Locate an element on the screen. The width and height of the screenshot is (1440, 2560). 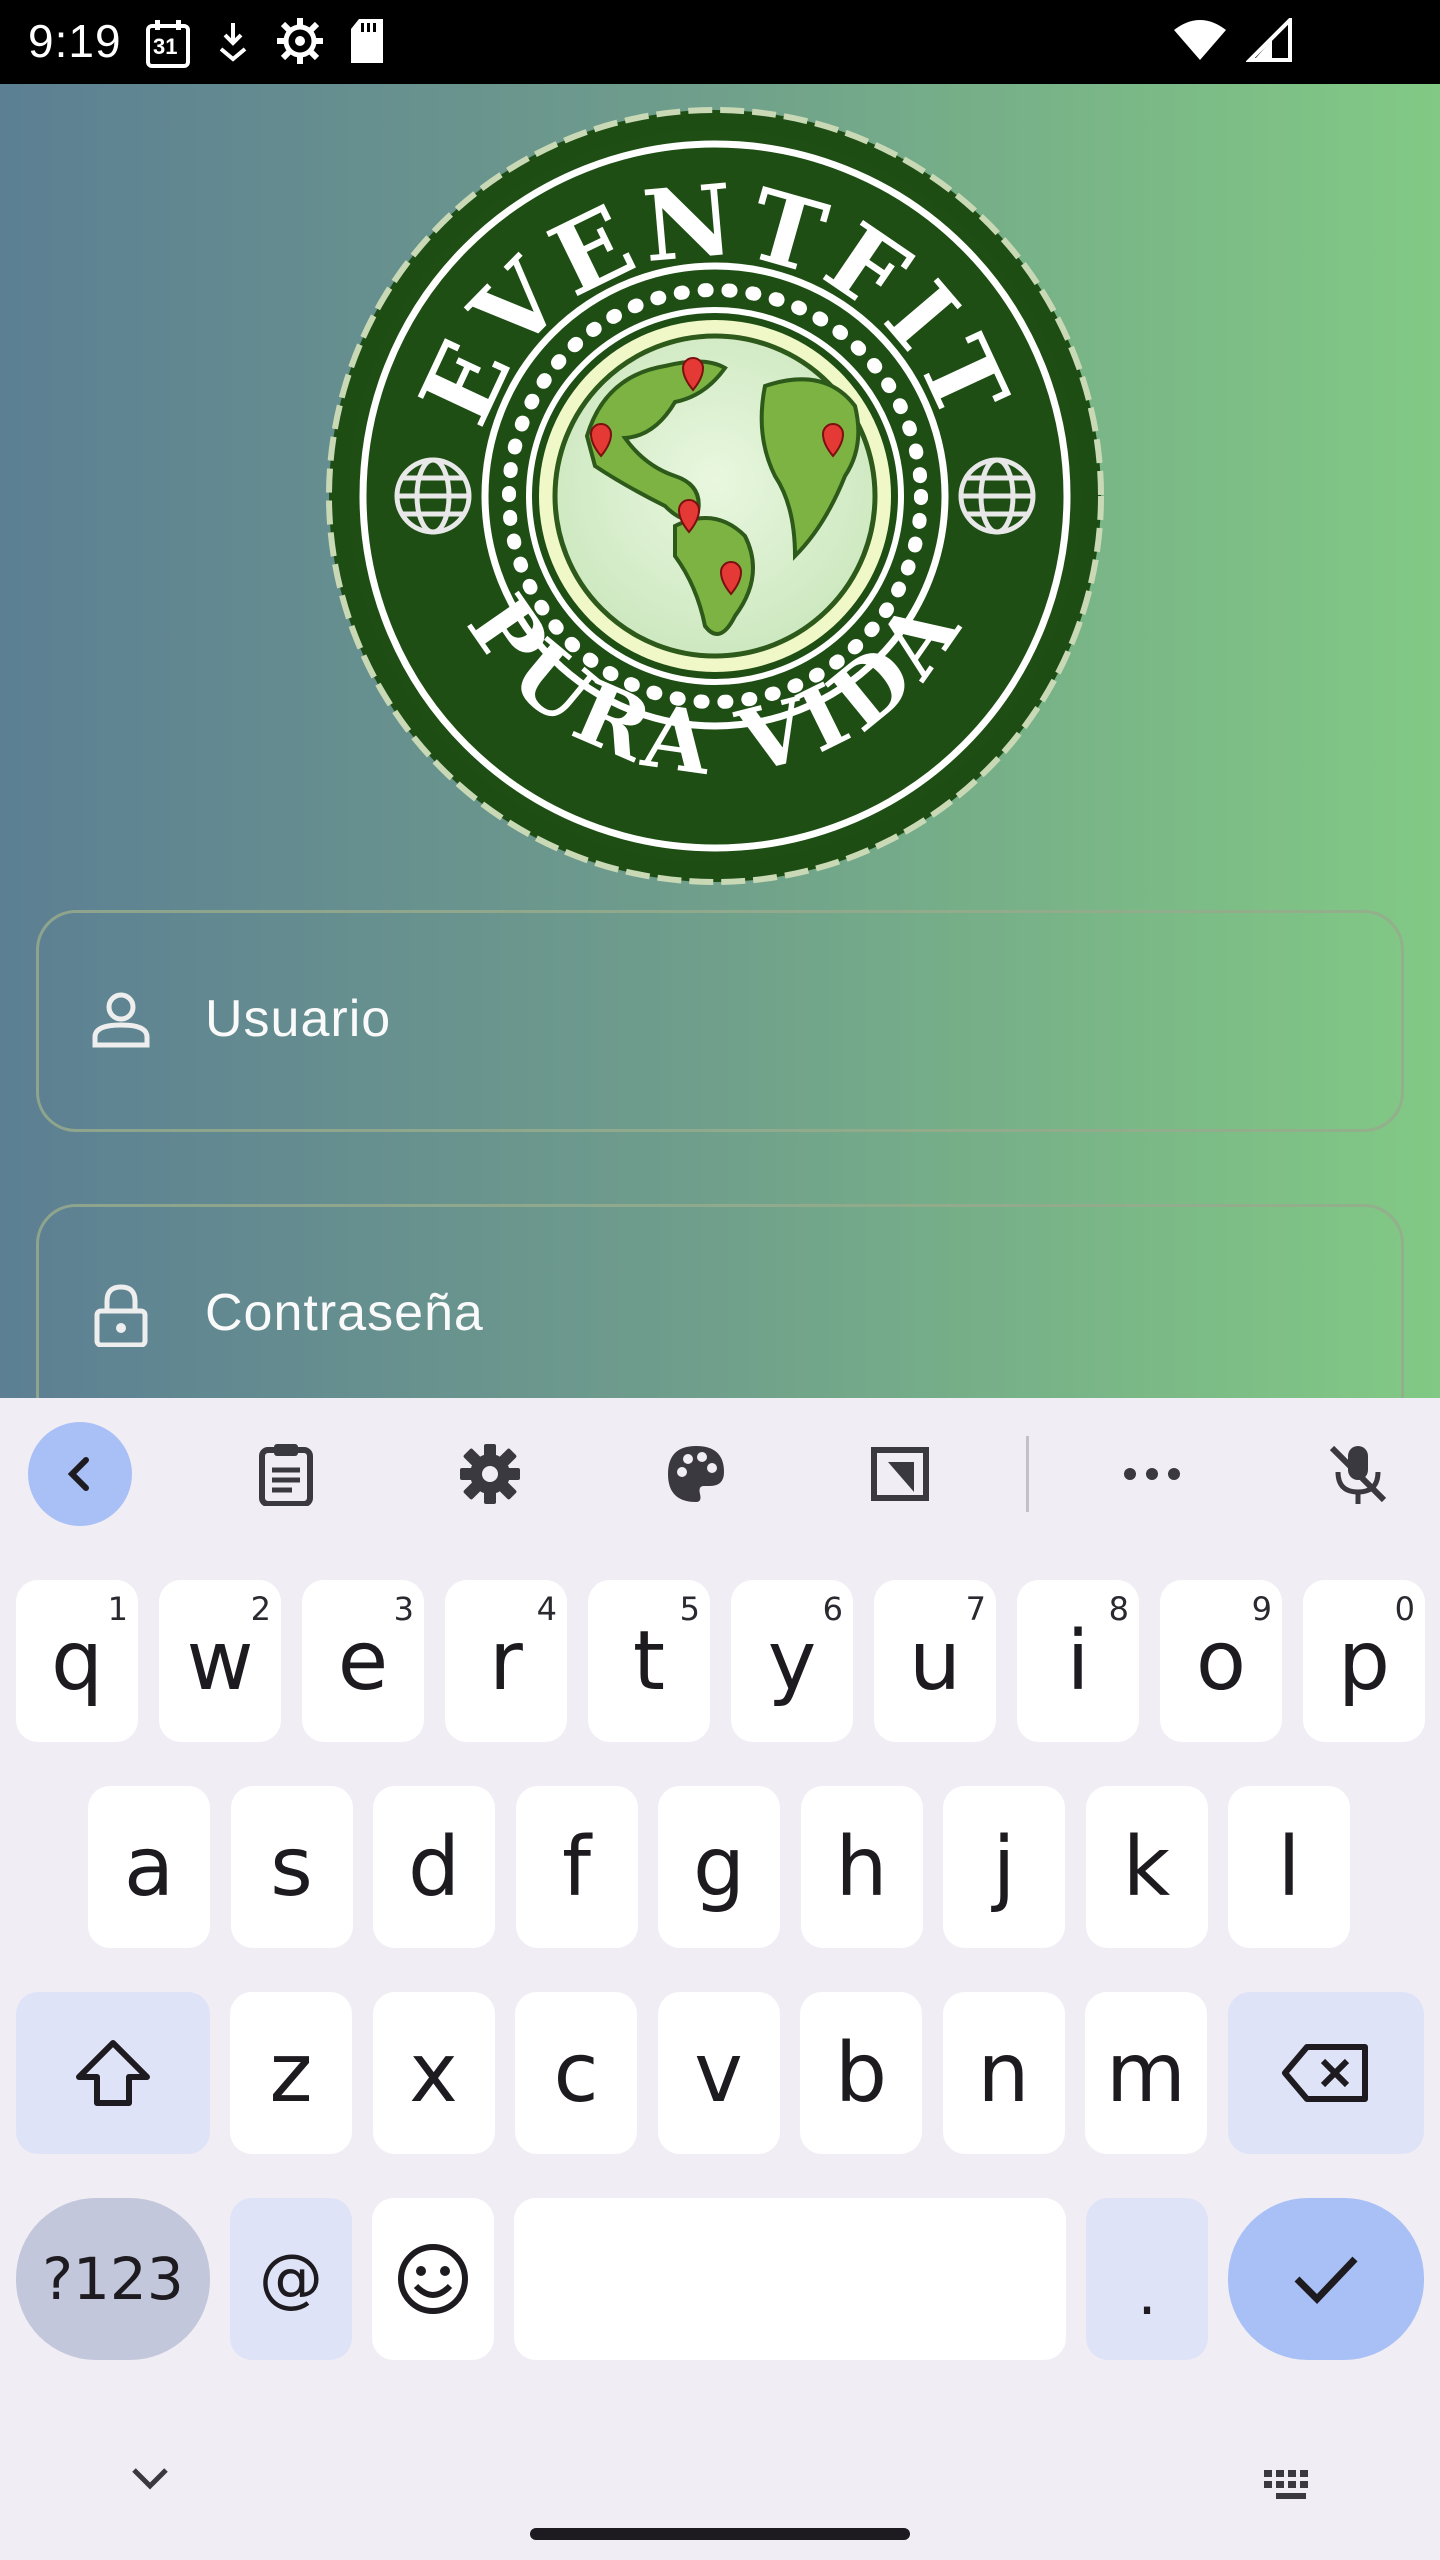
password-placeholder: Contraseña is located at coordinates (344, 1313).